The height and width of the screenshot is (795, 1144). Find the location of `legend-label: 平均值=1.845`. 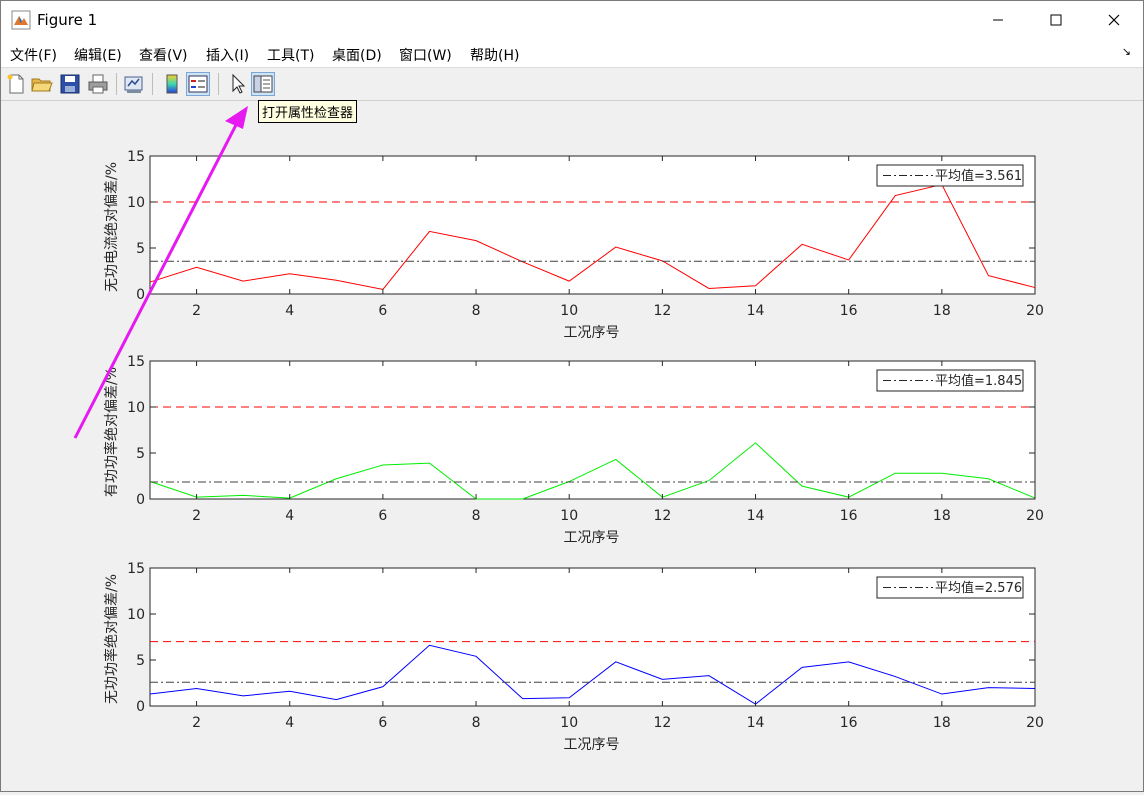

legend-label: 平均值=1.845 is located at coordinates (978, 381).